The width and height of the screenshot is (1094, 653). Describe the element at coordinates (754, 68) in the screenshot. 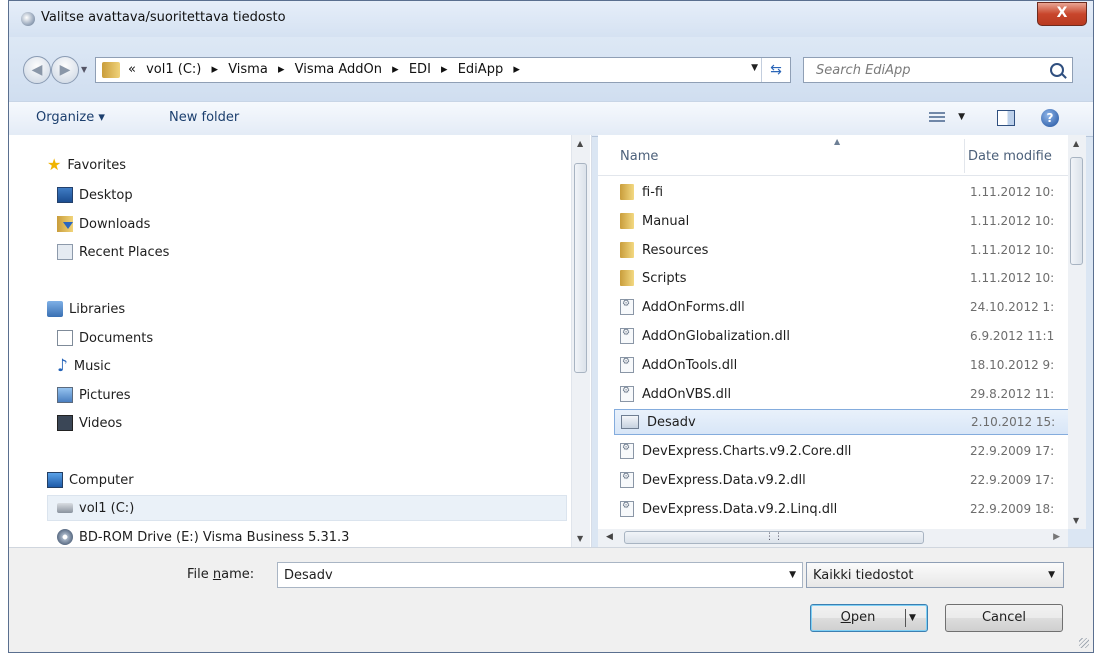

I see `address-dropdown-icon: ▼` at that location.